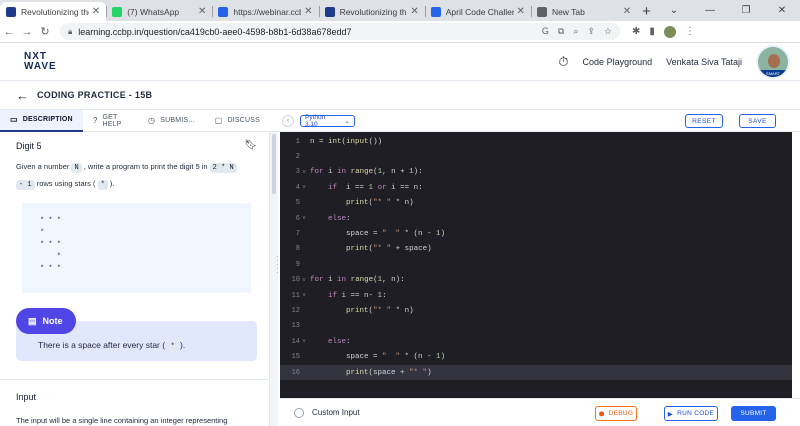 This screenshot has height=426, width=800. I want to click on sidepanel-icon: ▮, so click(652, 31).